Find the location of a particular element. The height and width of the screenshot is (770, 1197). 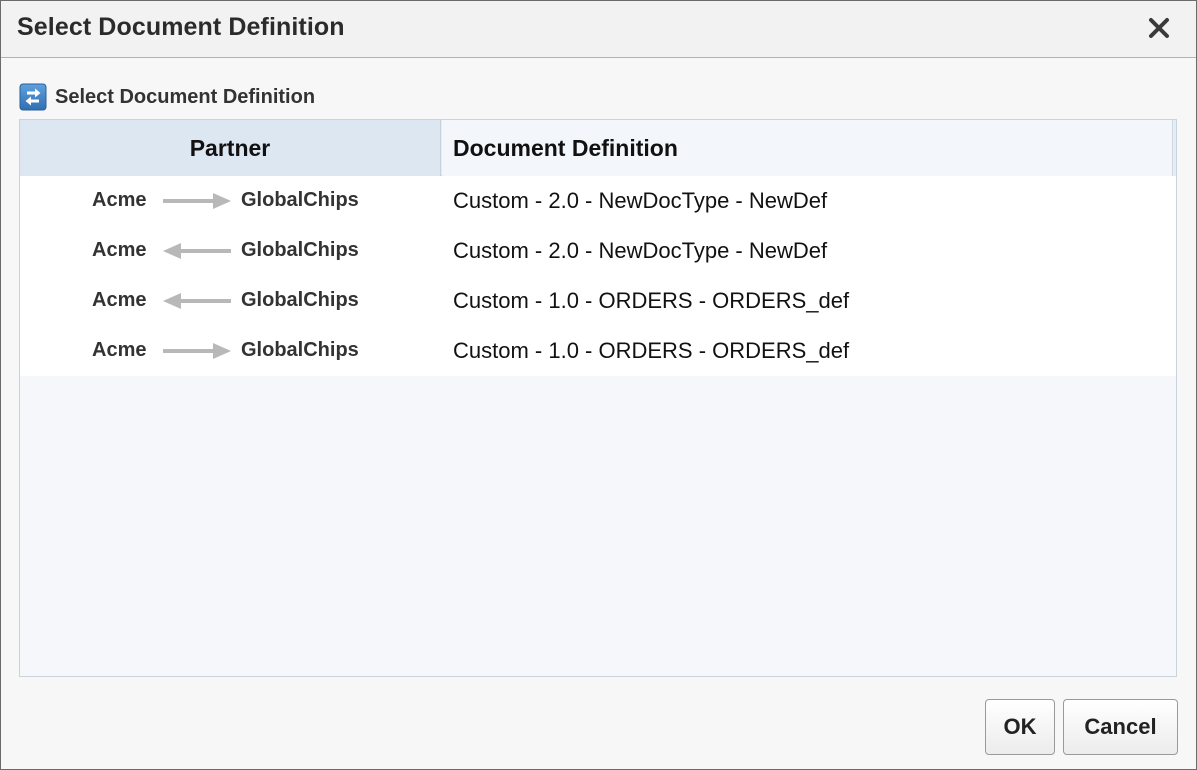

column-header-partner: Partner is located at coordinates (230, 148).